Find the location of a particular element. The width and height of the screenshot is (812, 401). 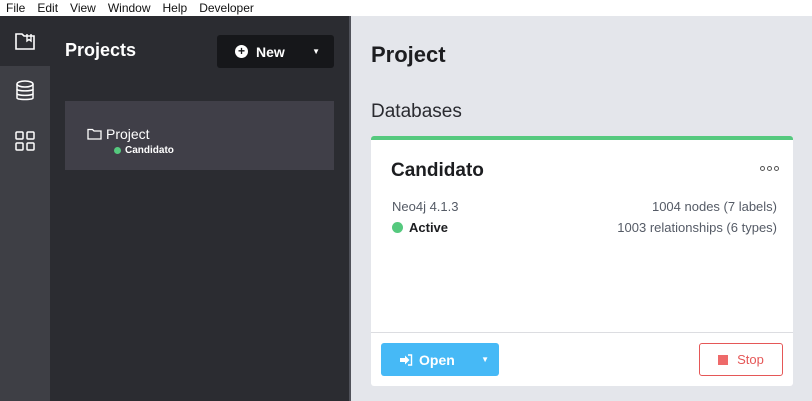

projects-book-icon is located at coordinates (25, 41).